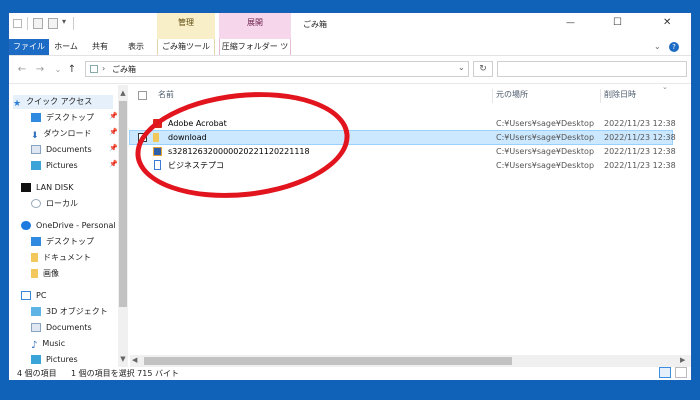  What do you see at coordinates (197, 123) in the screenshot?
I see `file-name: Adobe Acrobat` at bounding box center [197, 123].